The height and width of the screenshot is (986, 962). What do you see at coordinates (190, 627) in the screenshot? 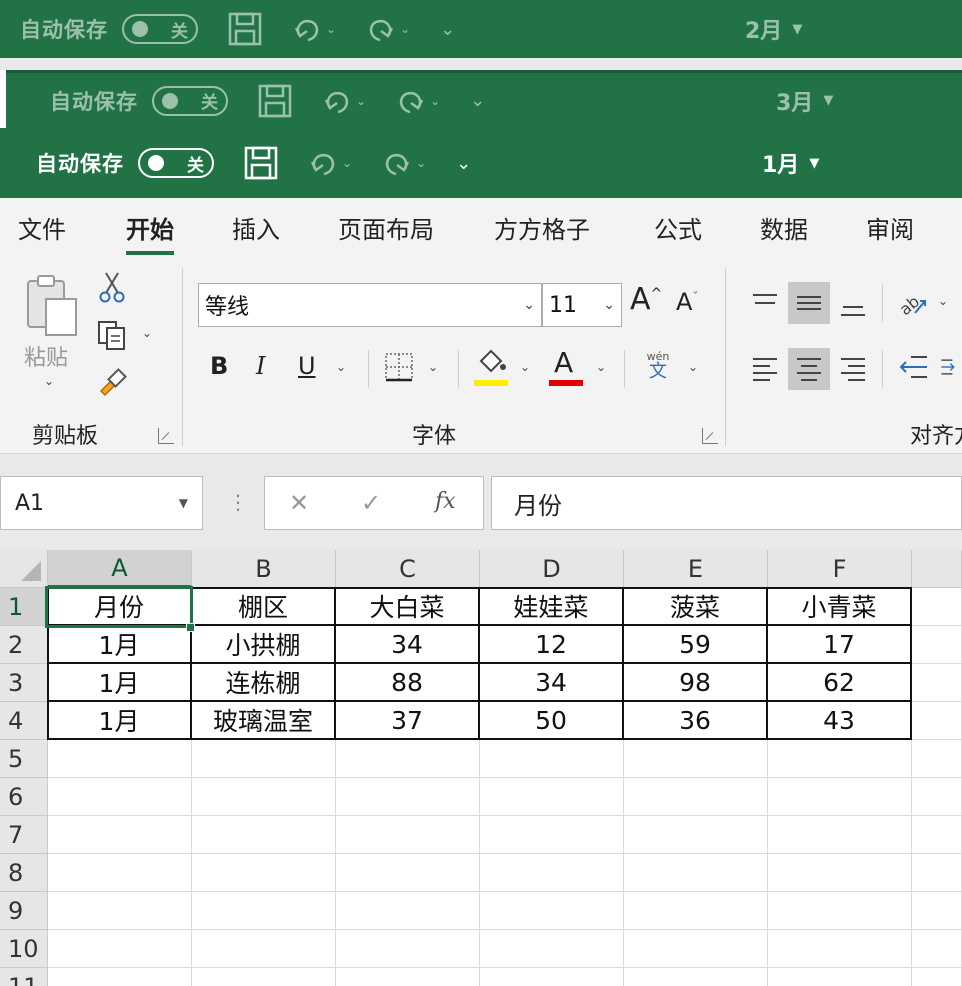
I see `fill-handle` at bounding box center [190, 627].